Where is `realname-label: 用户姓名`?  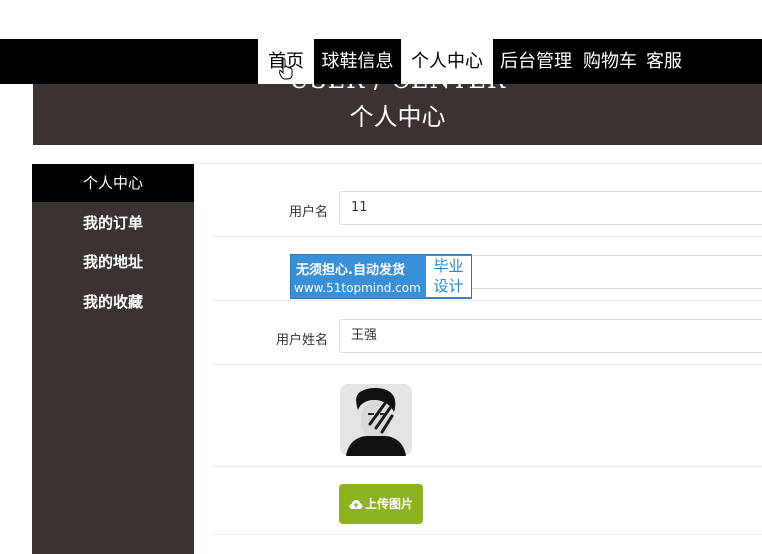
realname-label: 用户姓名 is located at coordinates (301, 340).